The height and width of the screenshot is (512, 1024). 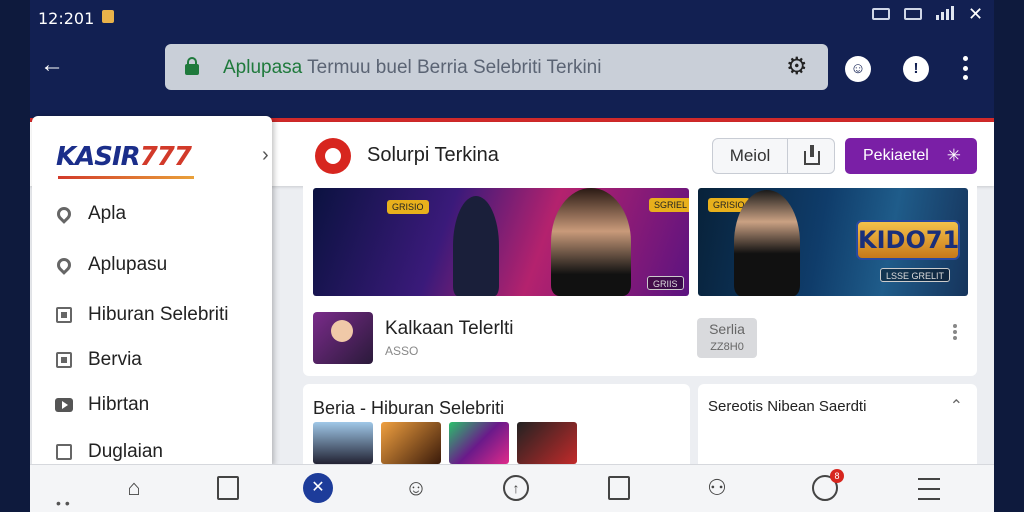 What do you see at coordinates (416, 488) in the screenshot?
I see `gamepad-icon: ☺` at bounding box center [416, 488].